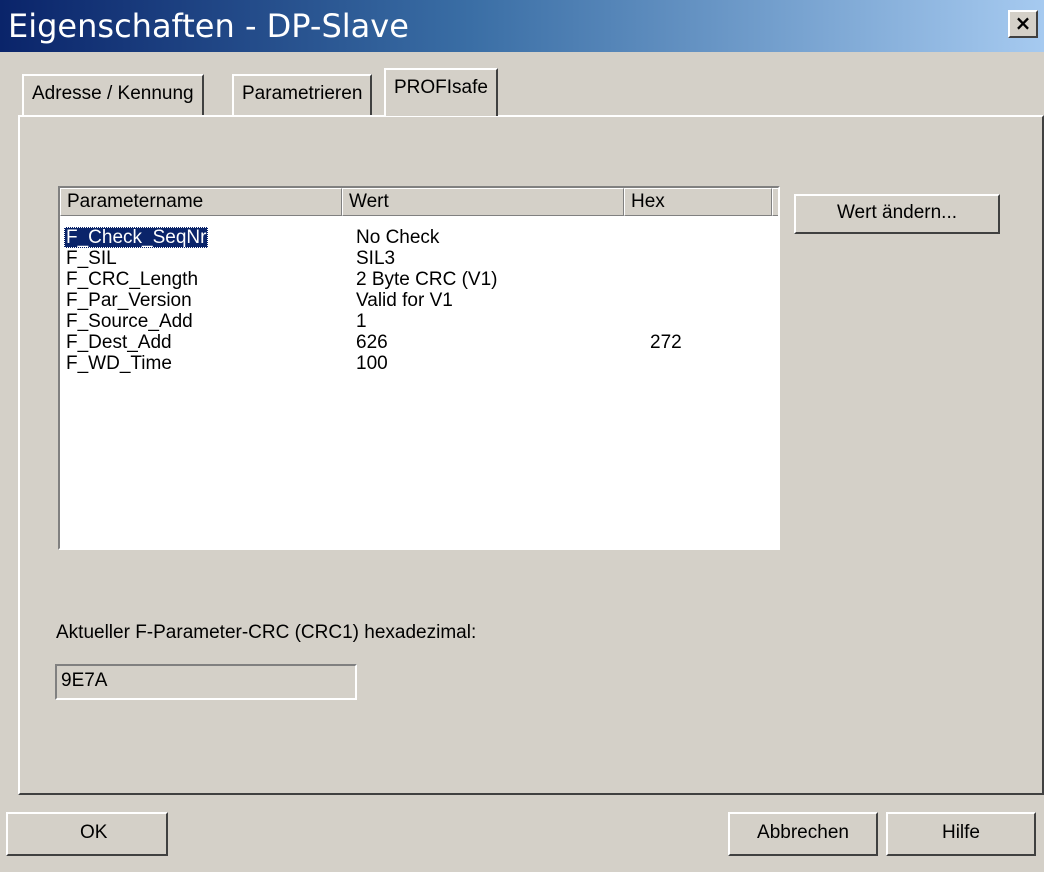 This screenshot has width=1044, height=872. What do you see at coordinates (803, 834) in the screenshot?
I see `cancel-button: Abbrechen` at bounding box center [803, 834].